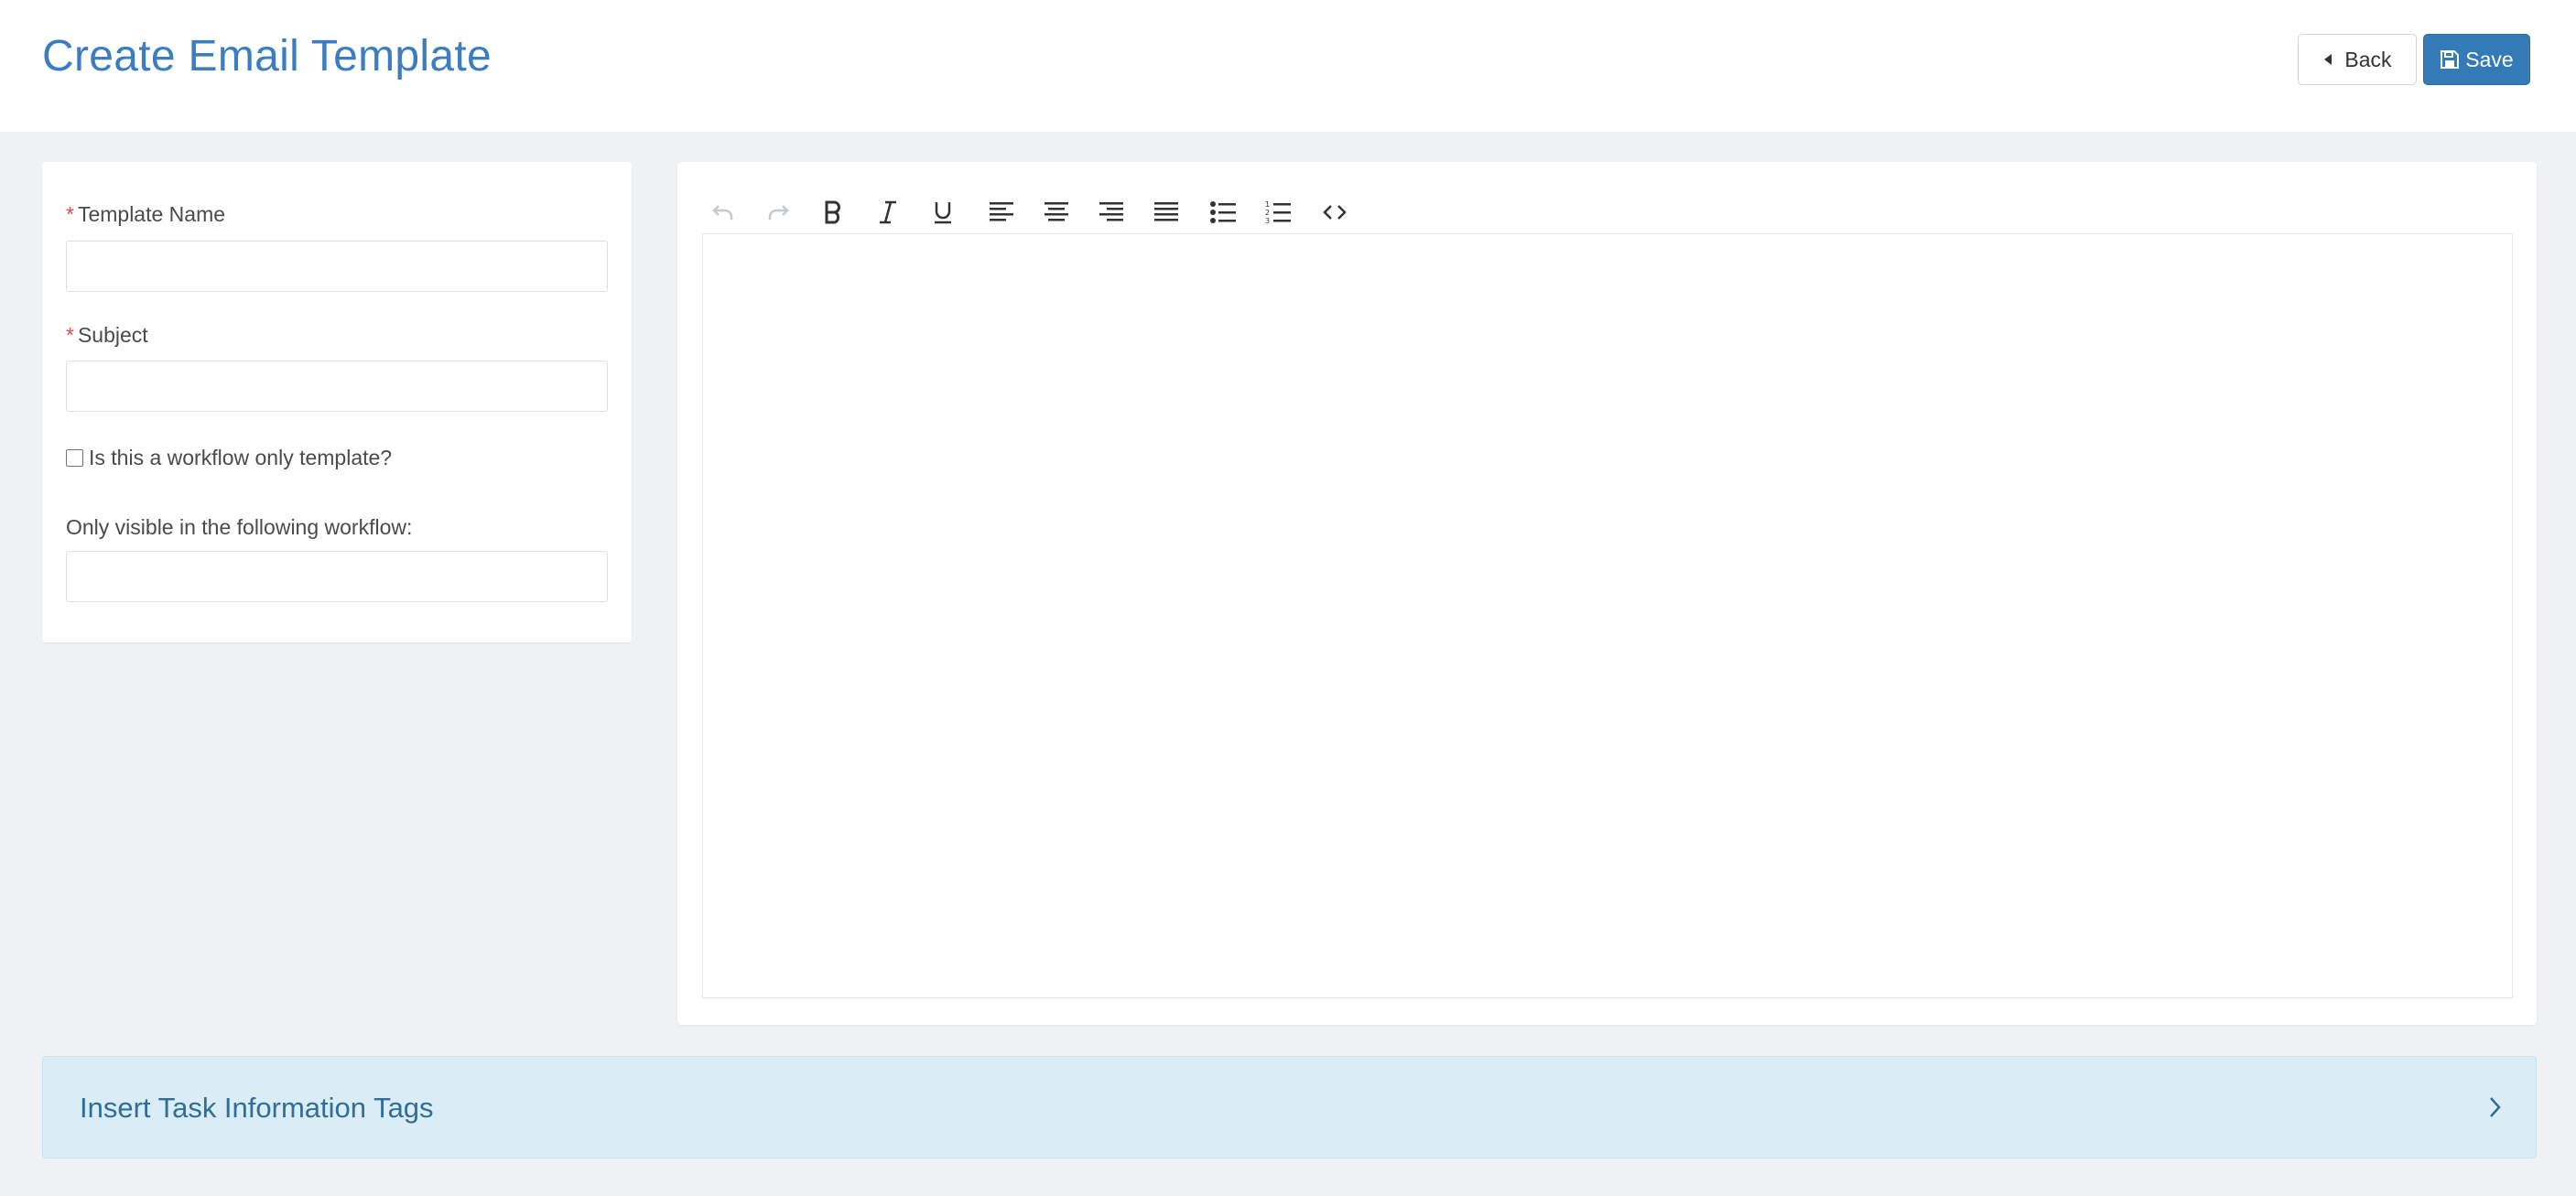 This screenshot has width=2576, height=1196. I want to click on align-center-icon, so click(1056, 212).